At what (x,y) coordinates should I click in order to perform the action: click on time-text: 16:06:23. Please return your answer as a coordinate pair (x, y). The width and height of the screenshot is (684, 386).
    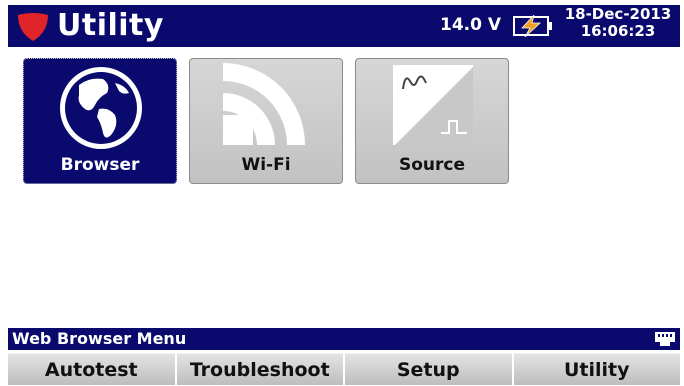
    Looking at the image, I should click on (618, 31).